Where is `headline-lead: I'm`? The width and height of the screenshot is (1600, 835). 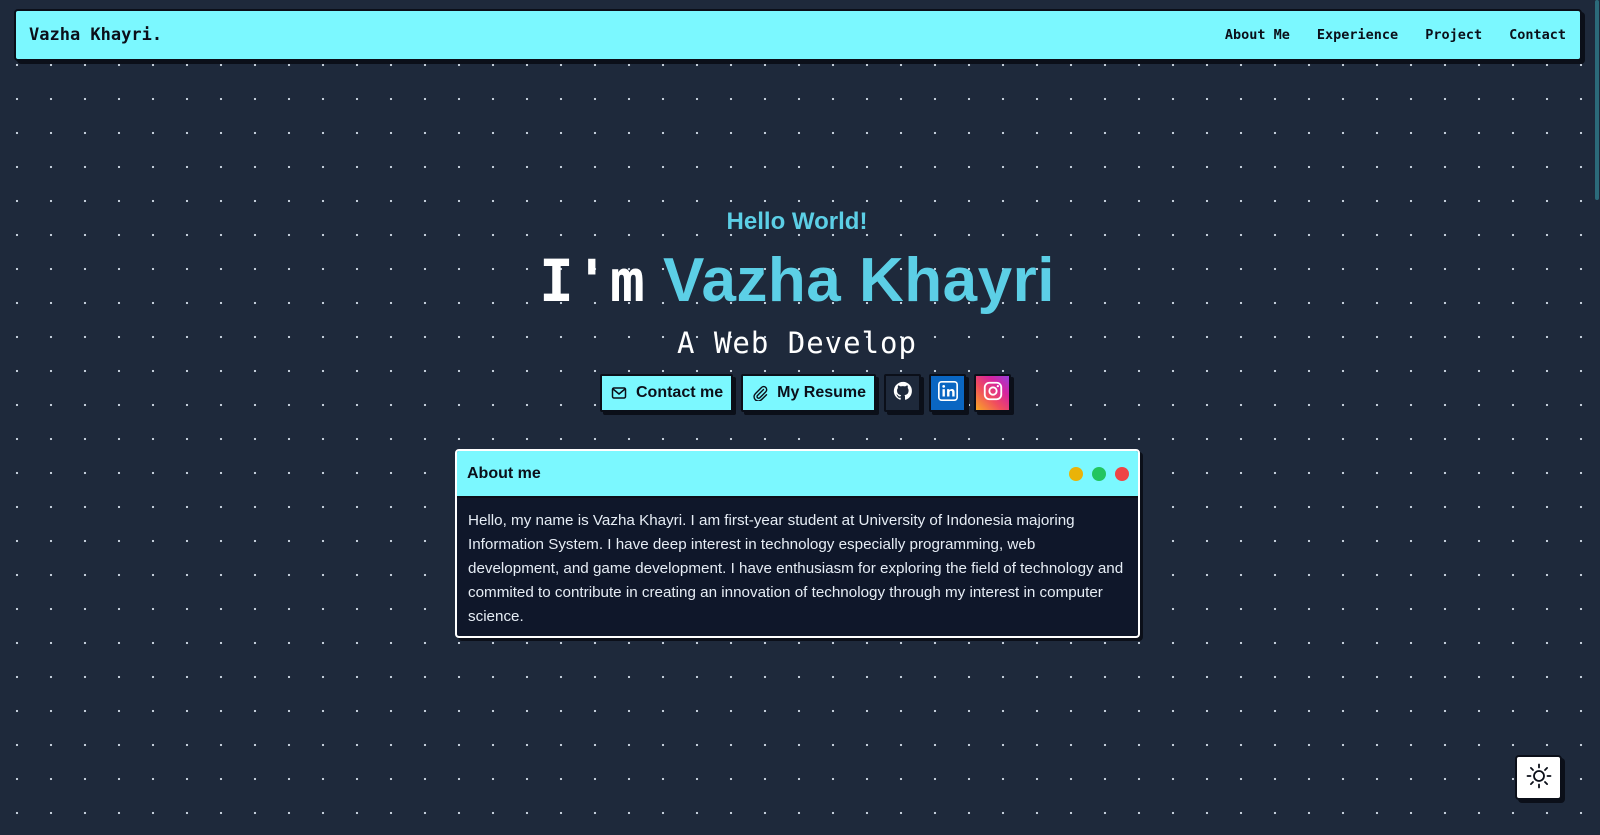 headline-lead: I'm is located at coordinates (592, 281).